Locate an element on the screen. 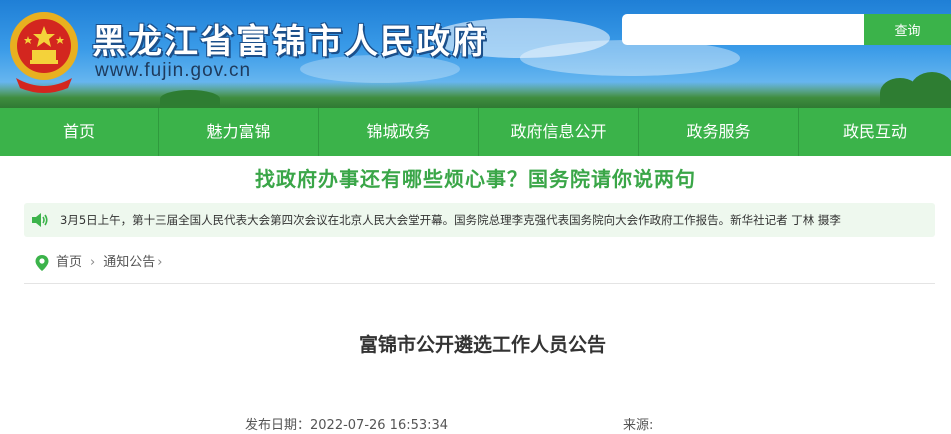  site-title: 黑龙江省富锦市人民政府 is located at coordinates (290, 42).